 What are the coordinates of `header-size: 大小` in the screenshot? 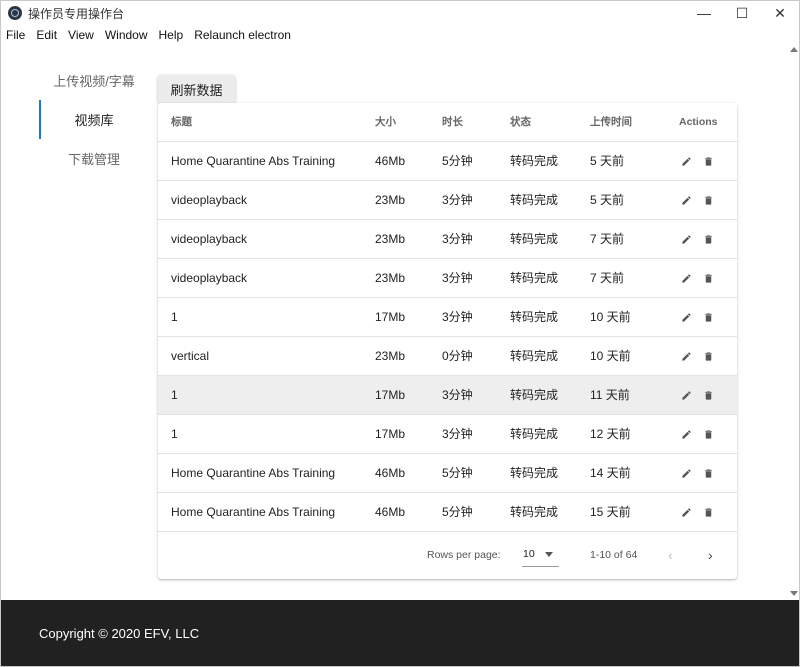 It's located at (385, 122).